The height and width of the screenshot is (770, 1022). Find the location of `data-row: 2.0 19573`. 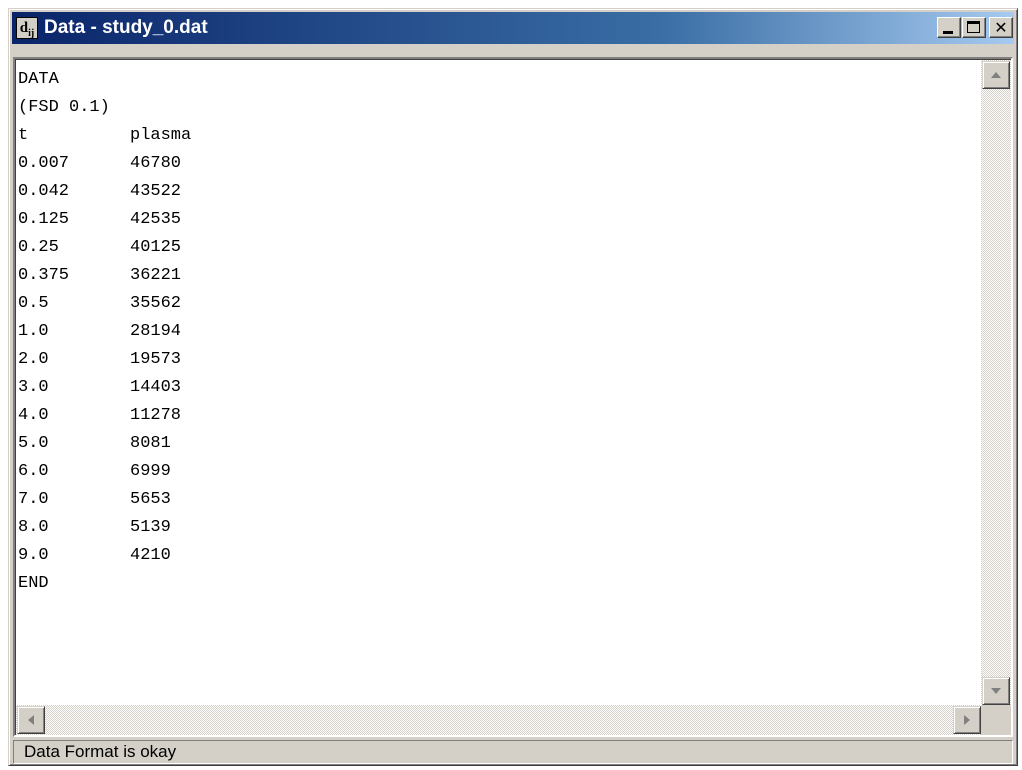

data-row: 2.0 19573 is located at coordinates (498, 360).